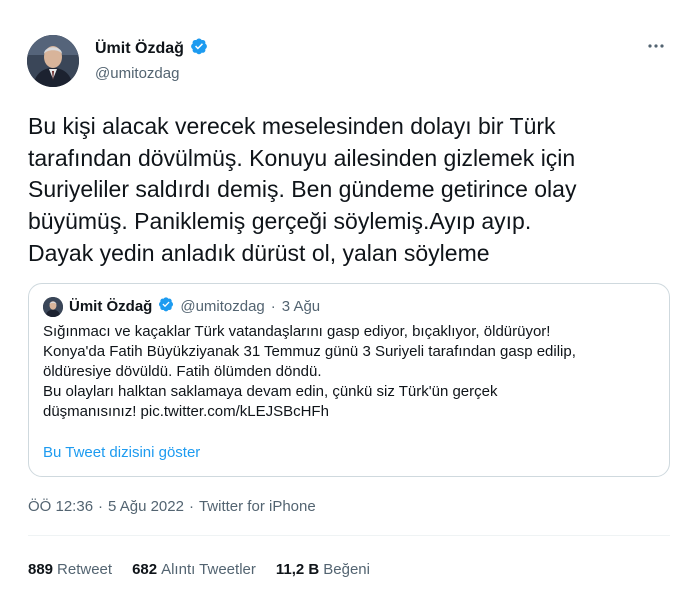 This screenshot has height=593, width=700. What do you see at coordinates (257, 506) in the screenshot?
I see `tweet-source: Twitter for iPhone` at bounding box center [257, 506].